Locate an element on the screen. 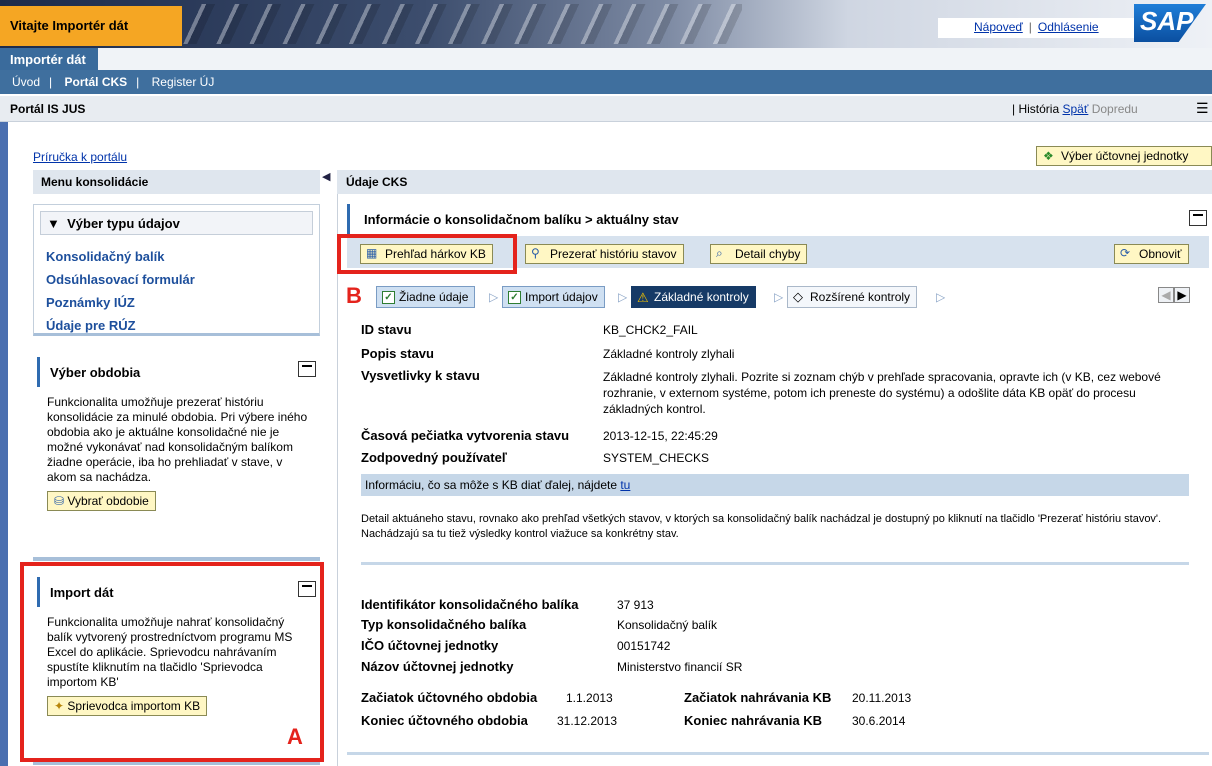 This screenshot has width=1212, height=766. column-divider is located at coordinates (337, 480).